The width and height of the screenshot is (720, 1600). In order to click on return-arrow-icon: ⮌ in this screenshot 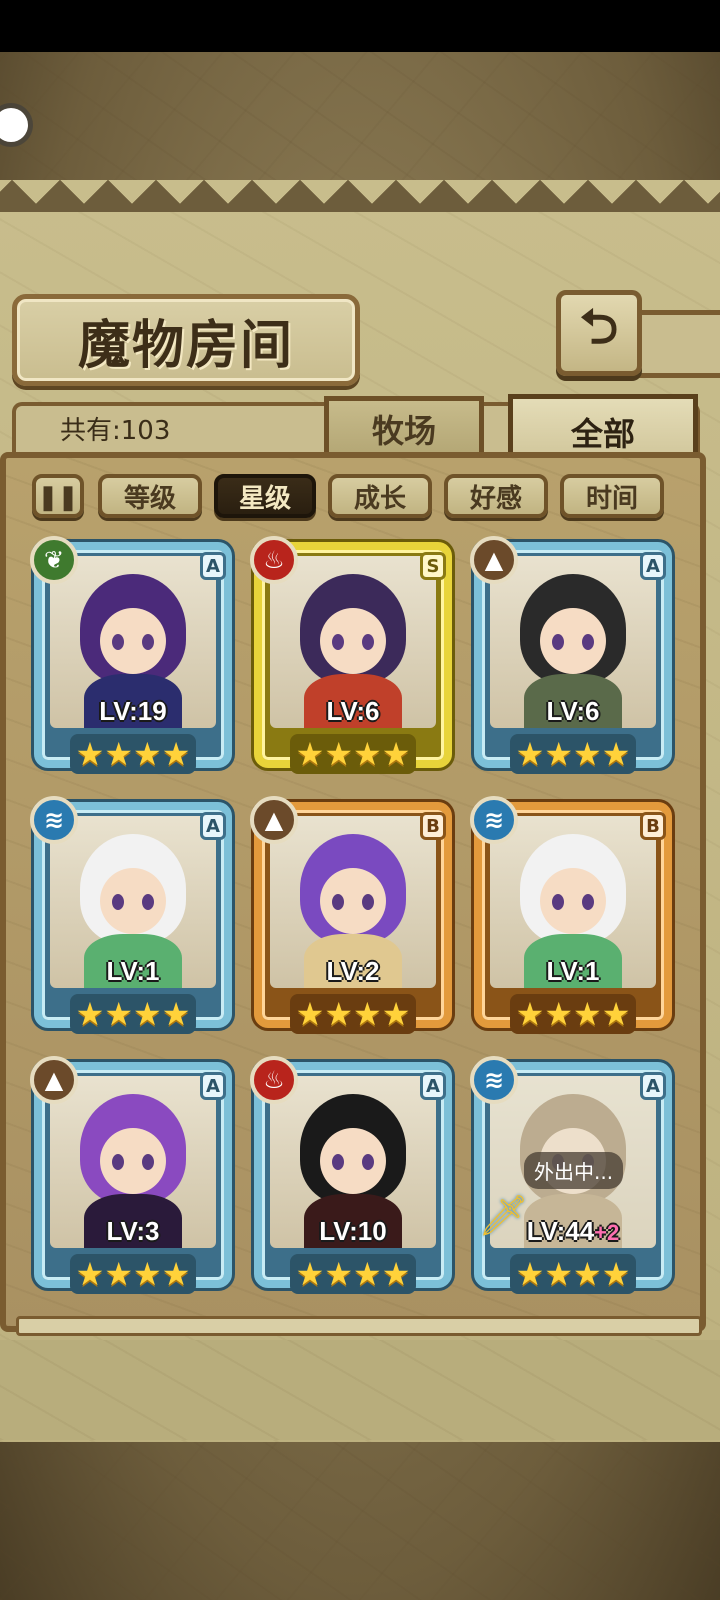, I will do `click(599, 326)`.